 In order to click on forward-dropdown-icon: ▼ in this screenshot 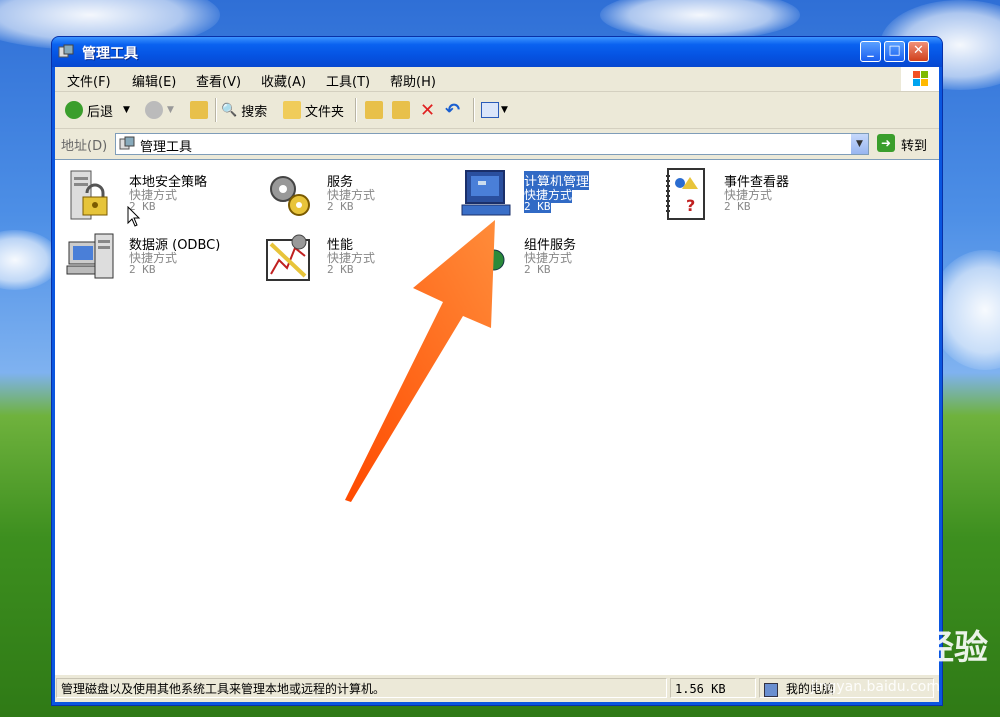, I will do `click(170, 110)`.